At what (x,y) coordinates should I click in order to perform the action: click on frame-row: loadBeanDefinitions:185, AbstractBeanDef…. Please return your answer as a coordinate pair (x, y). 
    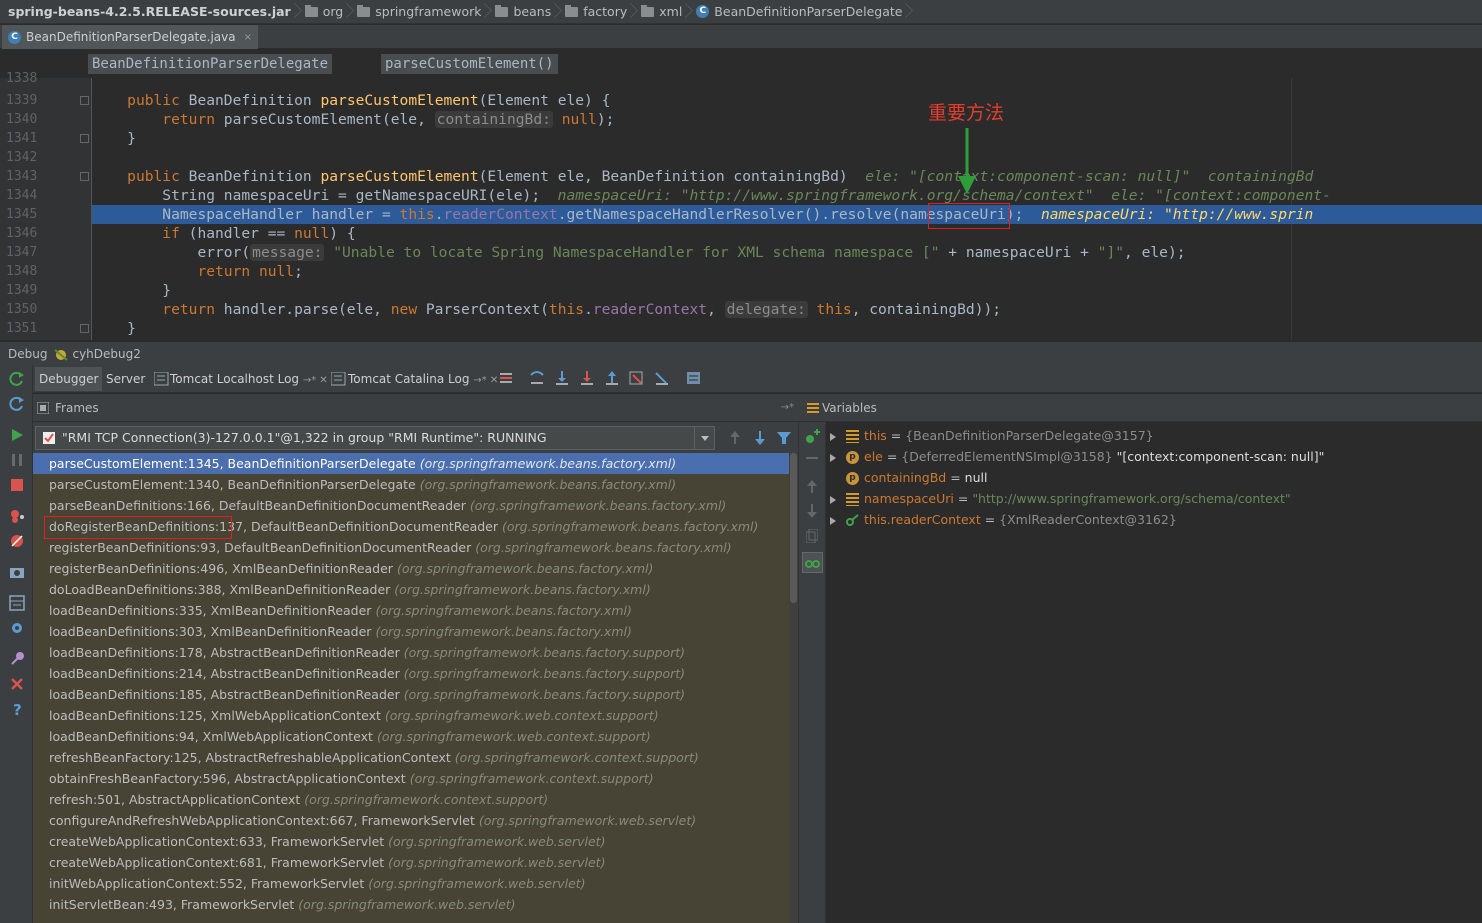
    Looking at the image, I should click on (411, 694).